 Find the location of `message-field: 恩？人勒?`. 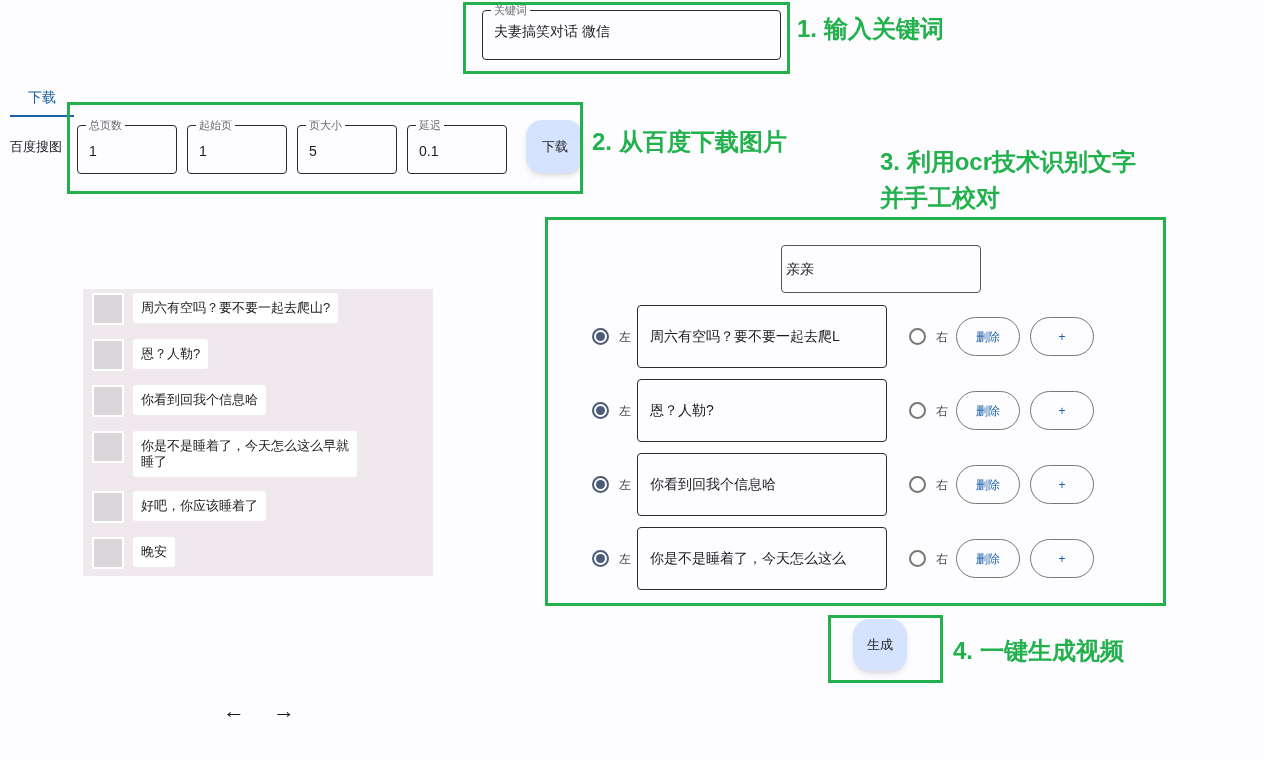

message-field: 恩？人勒? is located at coordinates (762, 410).